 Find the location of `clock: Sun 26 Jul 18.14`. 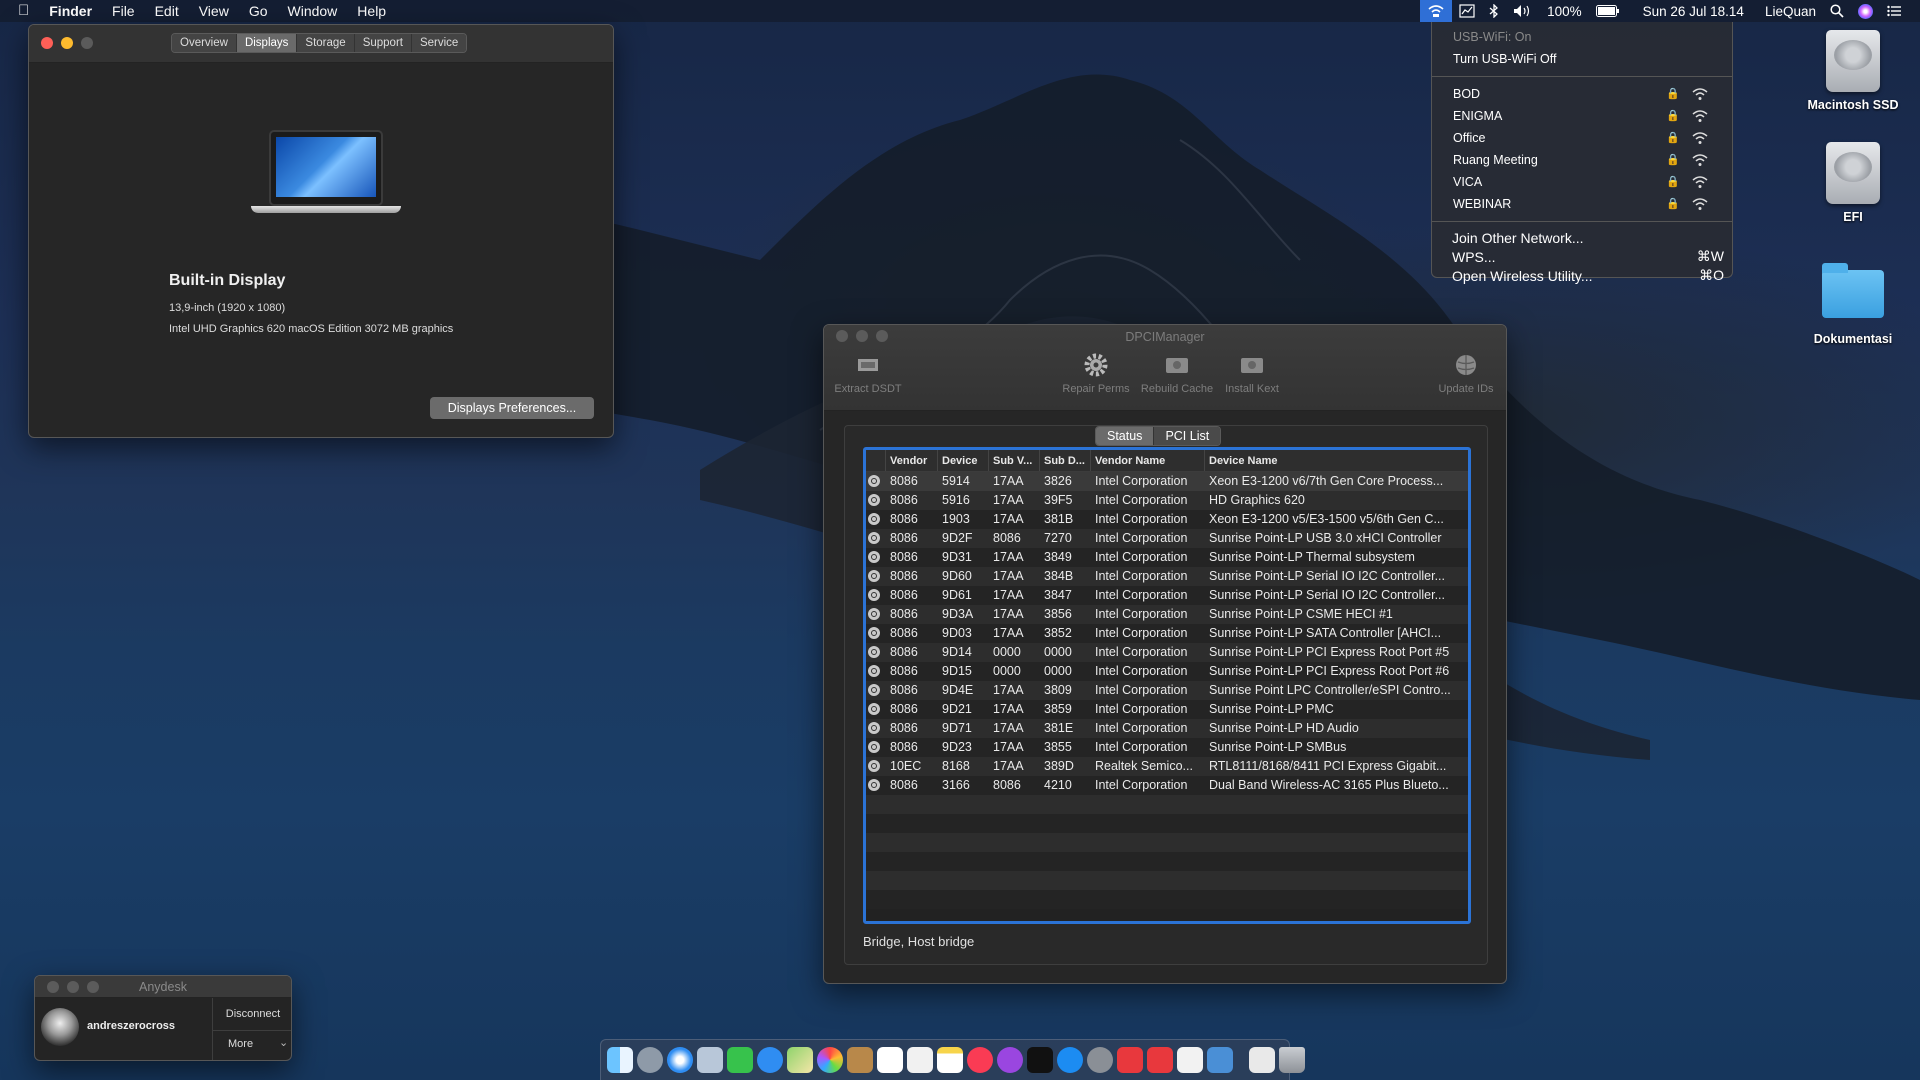

clock: Sun 26 Jul 18.14 is located at coordinates (1689, 11).